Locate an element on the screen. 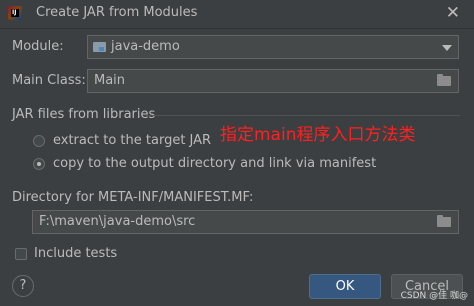 This screenshot has width=474, height=306. libraries-section-title: JAR files from libraries is located at coordinates (84, 114).